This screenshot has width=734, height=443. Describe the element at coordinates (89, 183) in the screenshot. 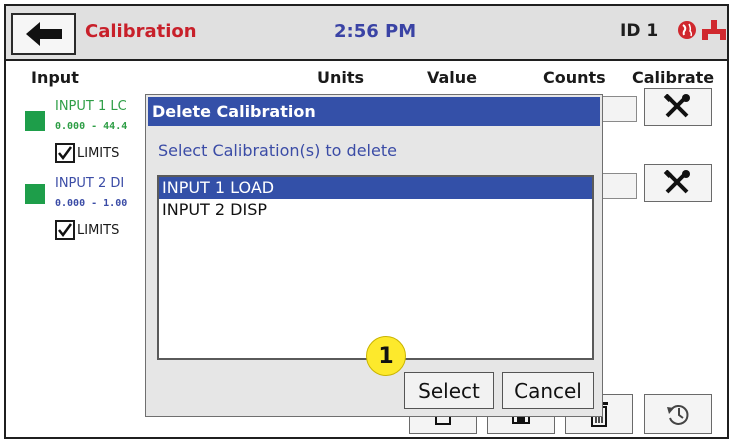

I see `input-2-name: INPUT 2 DI` at that location.